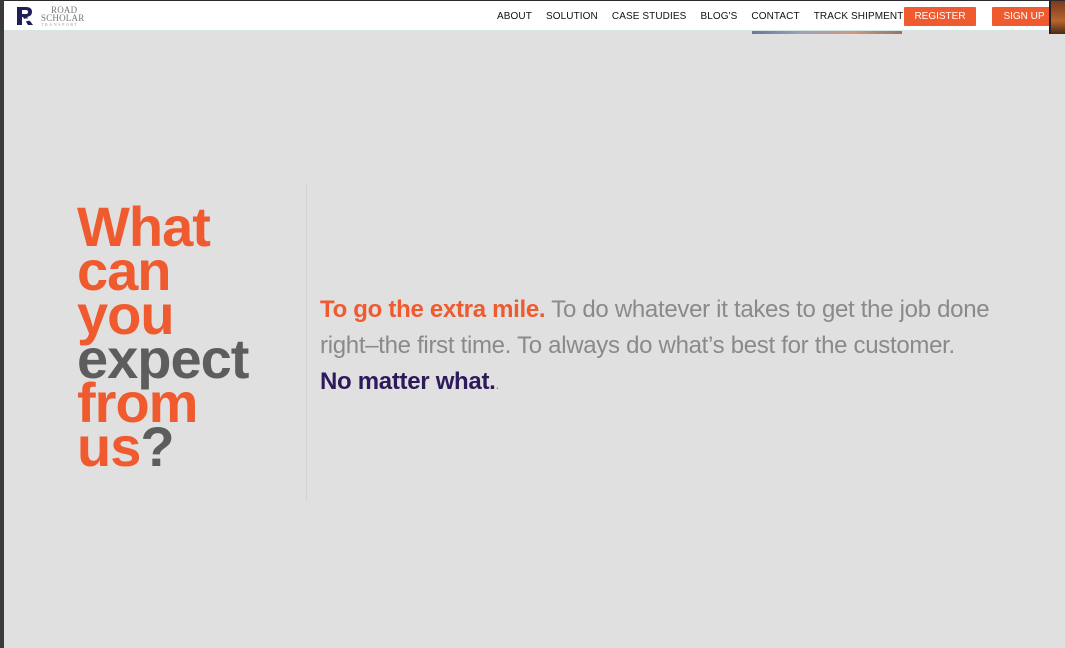 The height and width of the screenshot is (648, 1065). I want to click on nav-case-studies: CASE STUDIES, so click(649, 16).